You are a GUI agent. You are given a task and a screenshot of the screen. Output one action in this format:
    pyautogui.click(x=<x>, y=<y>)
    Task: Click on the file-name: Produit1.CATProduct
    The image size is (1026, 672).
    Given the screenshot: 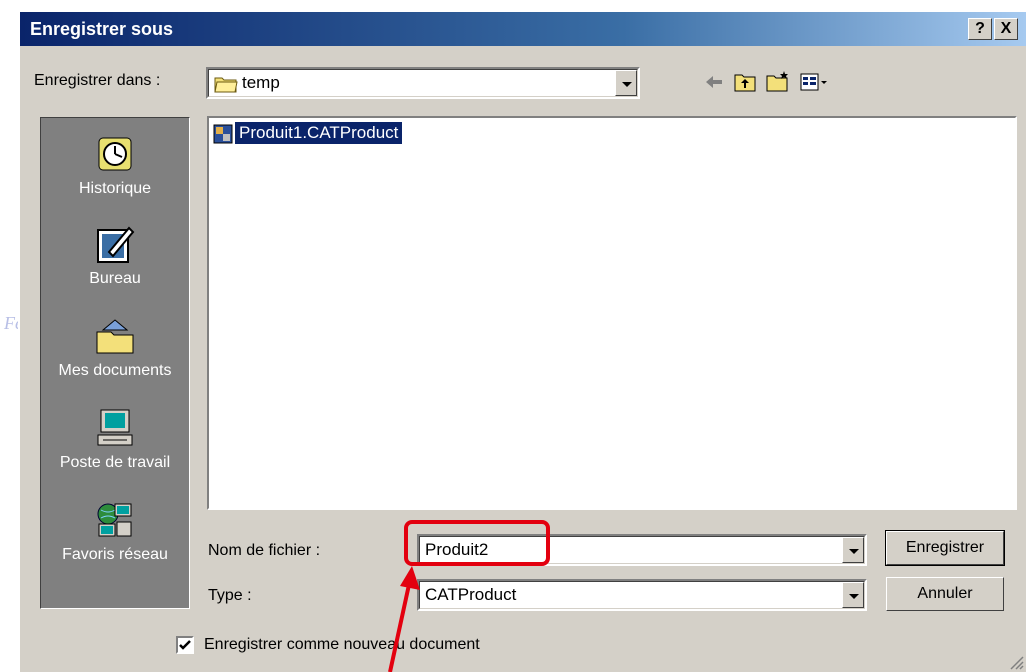 What is the action you would take?
    pyautogui.click(x=318, y=133)
    